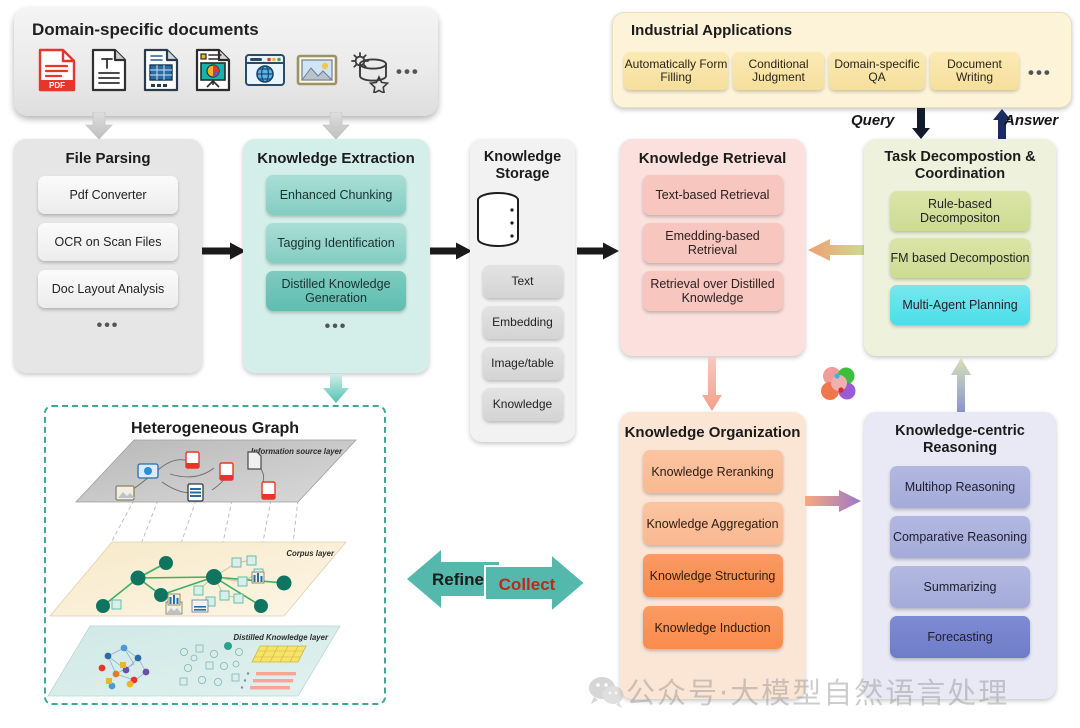 The height and width of the screenshot is (728, 1080). I want to click on knowledge-retrieval-title: Knowledge Retrieval, so click(712, 158).